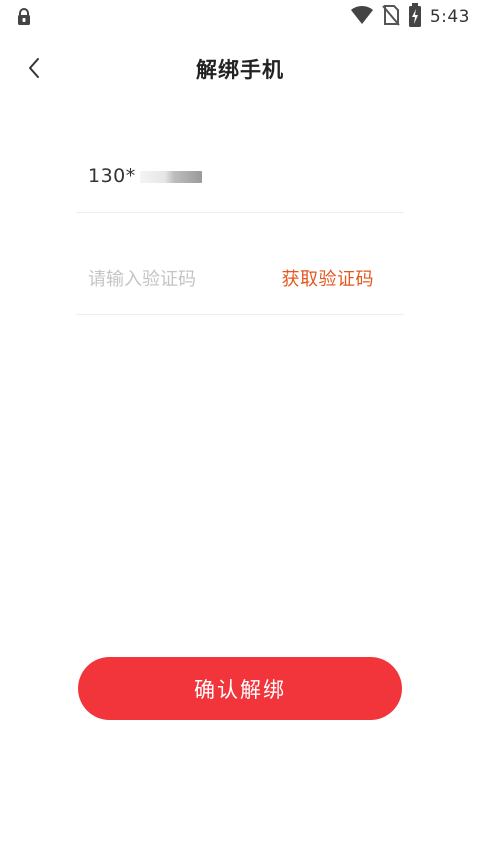  I want to click on status-bar: 5:43, so click(240, 17).